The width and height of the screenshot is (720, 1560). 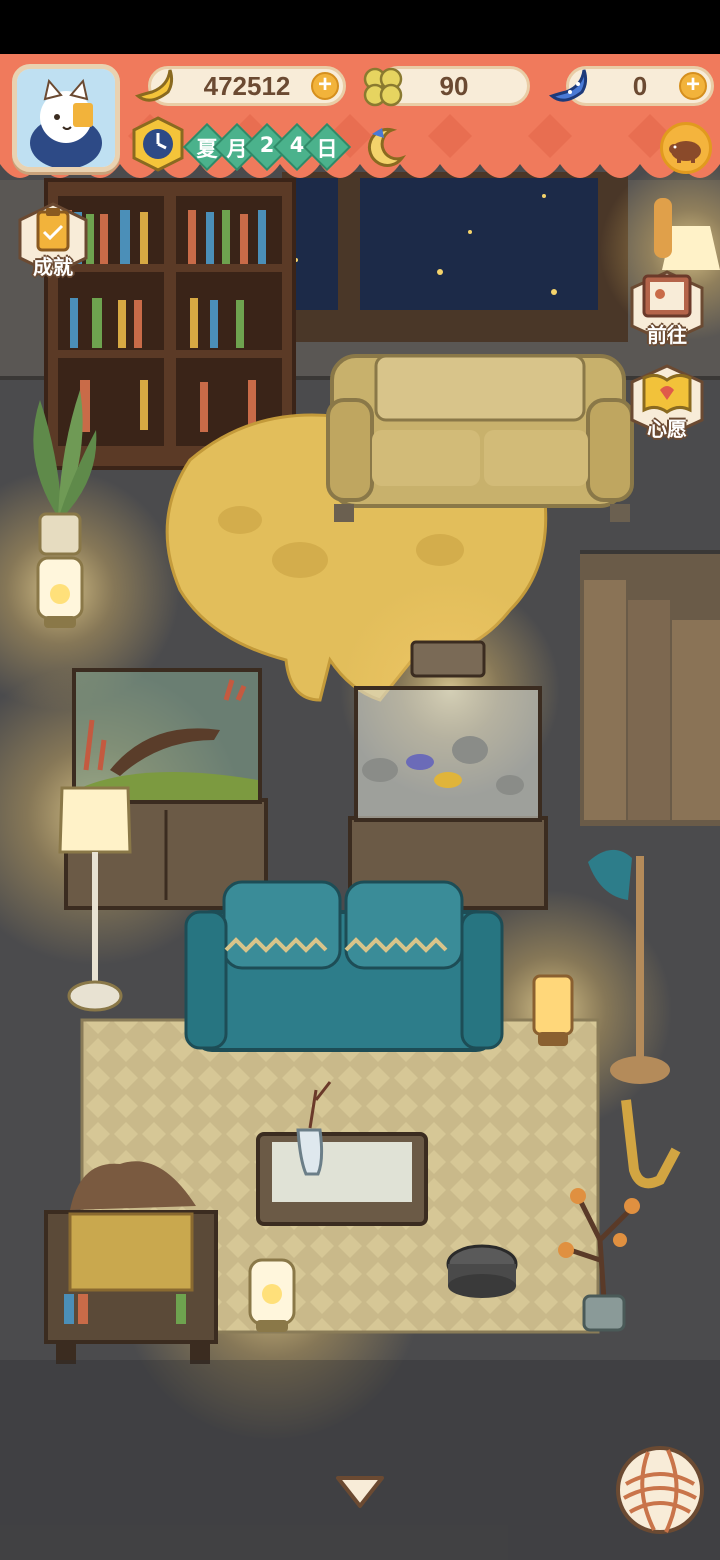 I want to click on yarn-ball-icon, so click(x=660, y=1490).